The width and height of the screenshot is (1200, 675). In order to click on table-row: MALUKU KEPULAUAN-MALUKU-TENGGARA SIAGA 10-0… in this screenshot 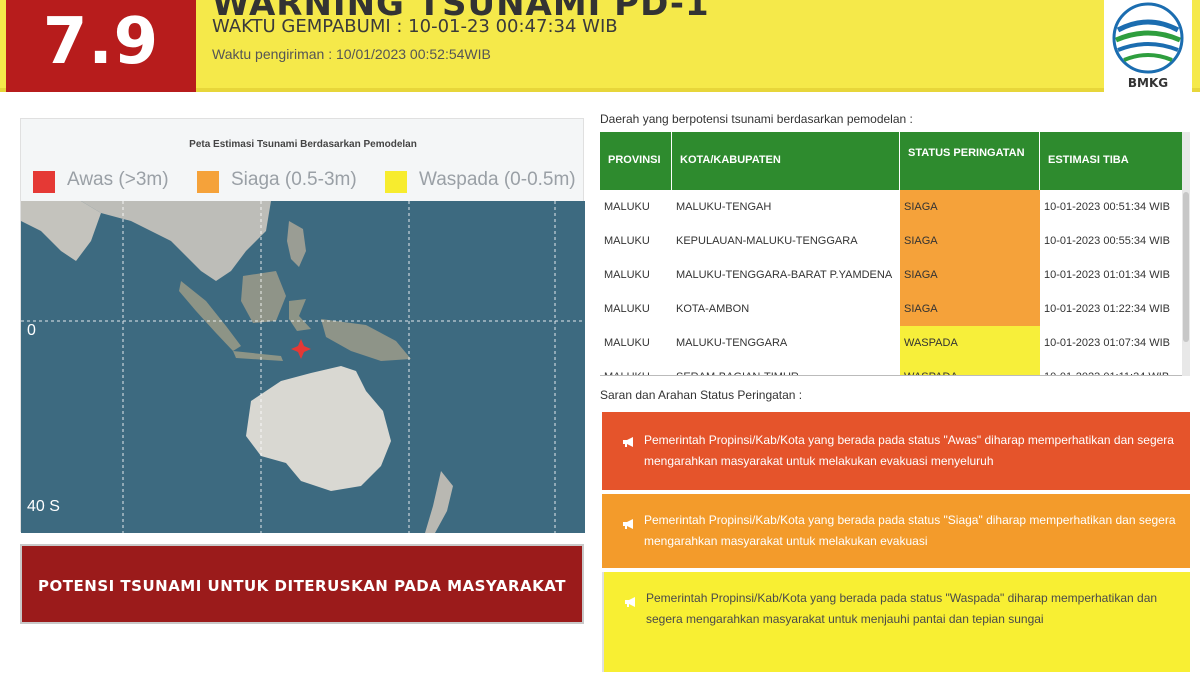, I will do `click(895, 241)`.